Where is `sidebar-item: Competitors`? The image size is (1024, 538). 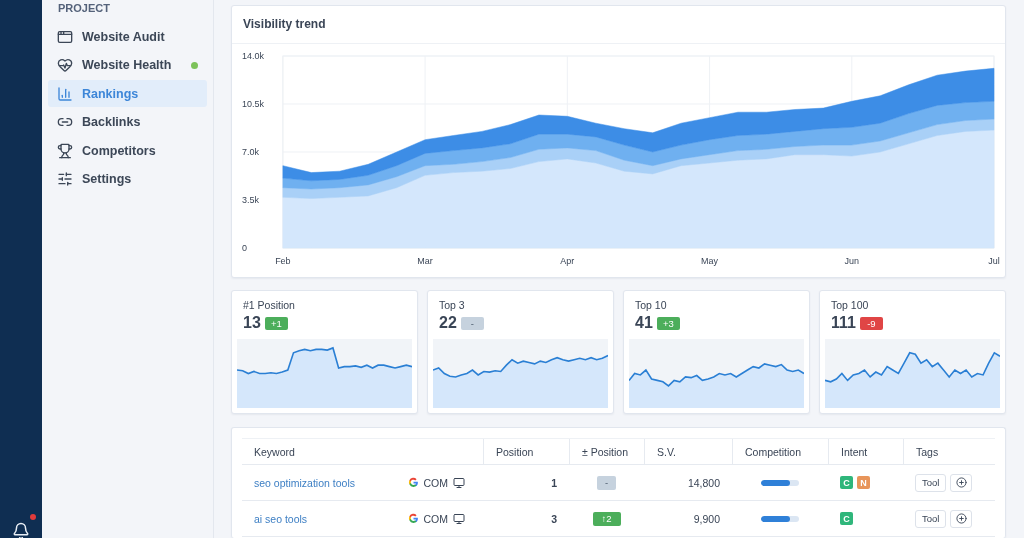 sidebar-item: Competitors is located at coordinates (127, 150).